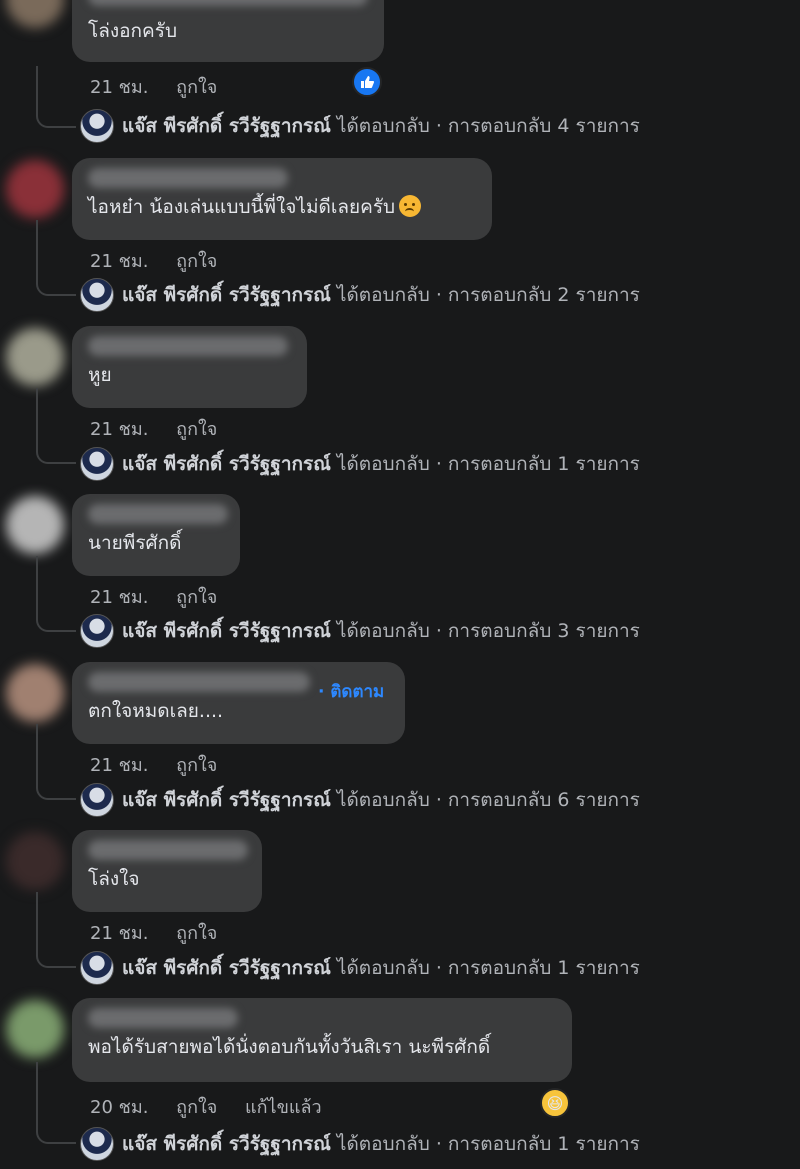 The image size is (800, 1169). What do you see at coordinates (282, 207) in the screenshot?
I see `comment-text: ไอหย๋า น้องเล่นแบบนี้พี่ใจไม่ดีเลยครับ` at bounding box center [282, 207].